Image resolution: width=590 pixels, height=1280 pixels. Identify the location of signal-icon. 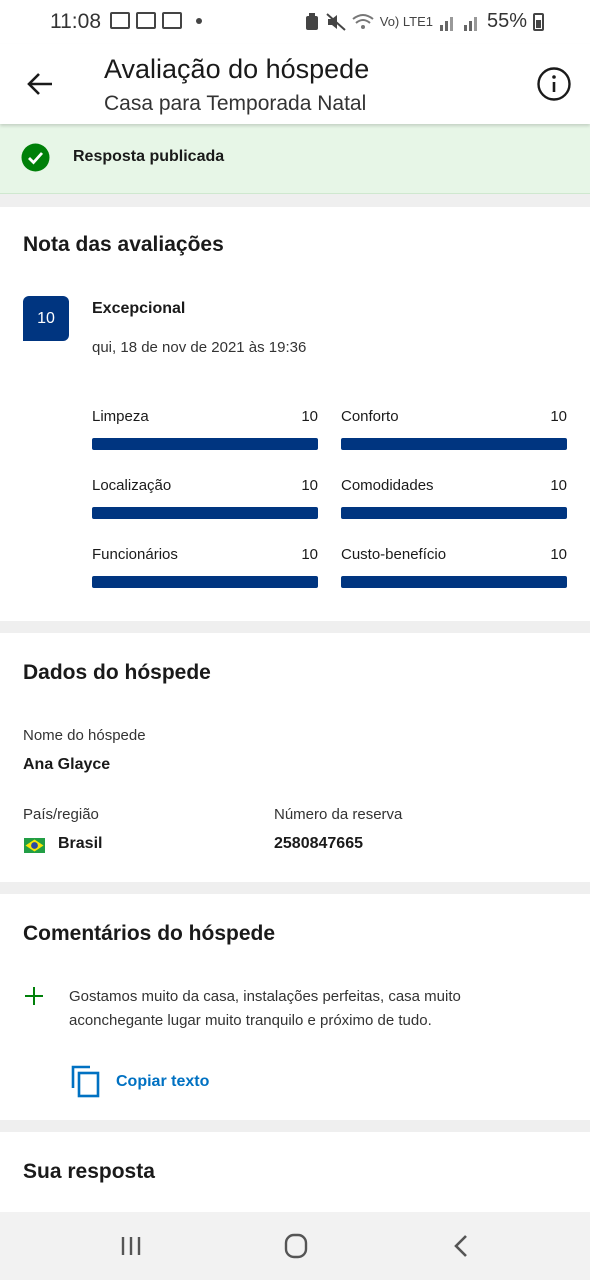
(446, 23).